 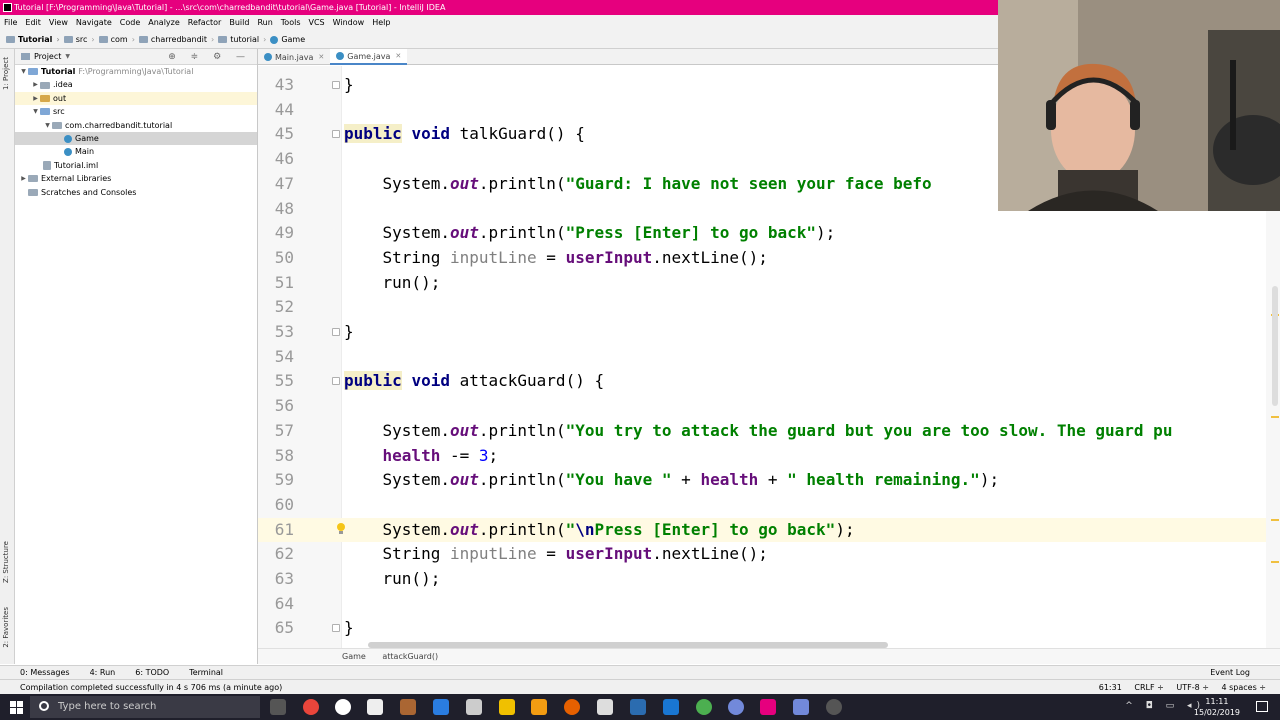 I want to click on menu-vcs: VCS, so click(x=317, y=23).